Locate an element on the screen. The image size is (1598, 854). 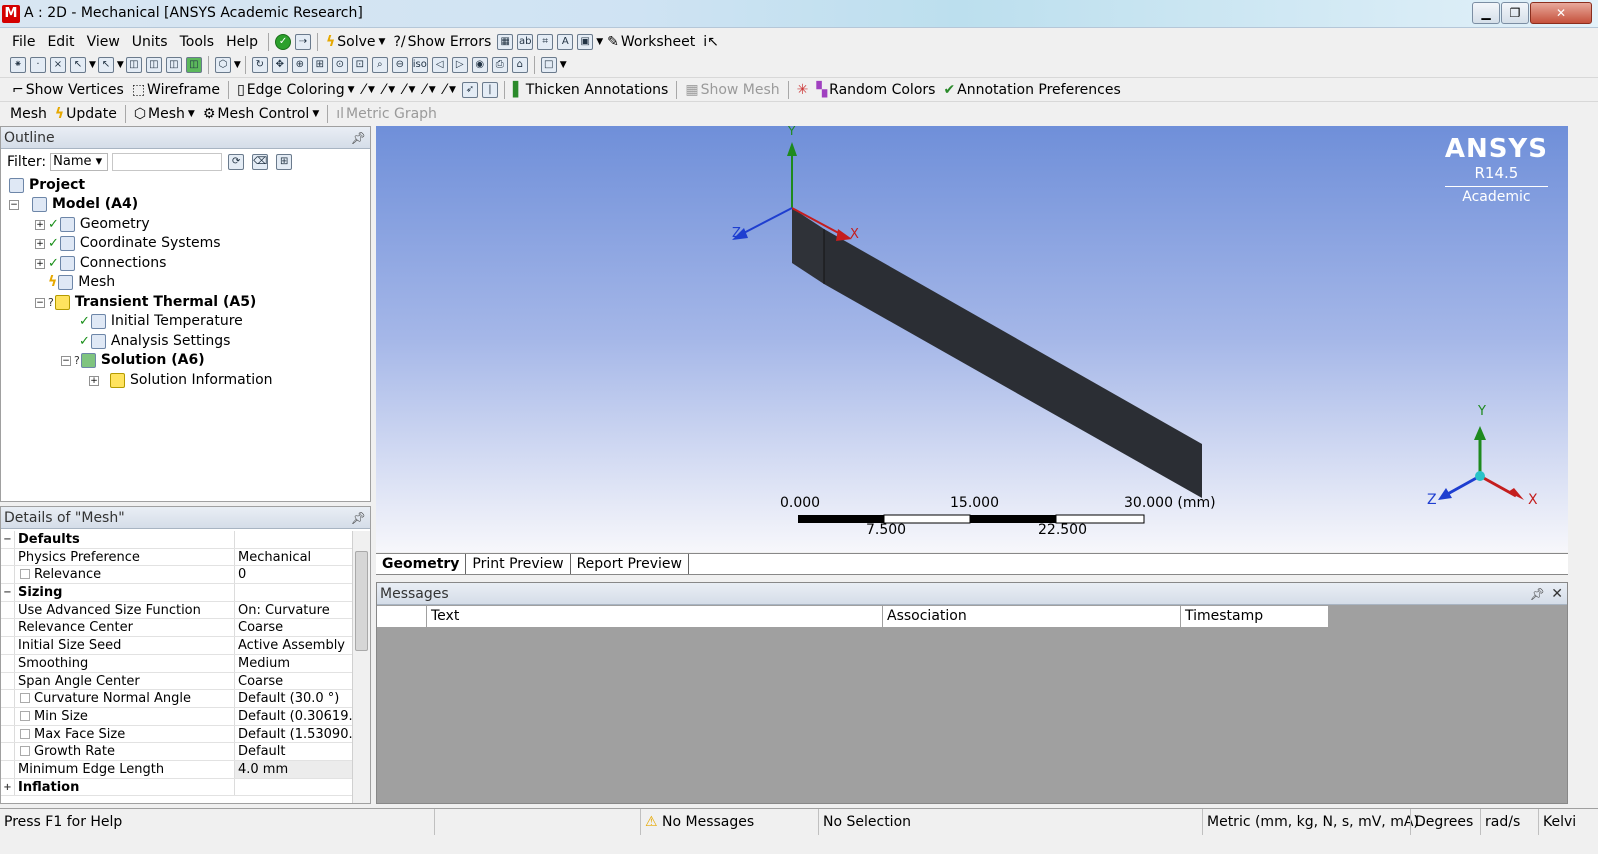
details-row: Physics Preference Mechanical is located at coordinates (177, 557).